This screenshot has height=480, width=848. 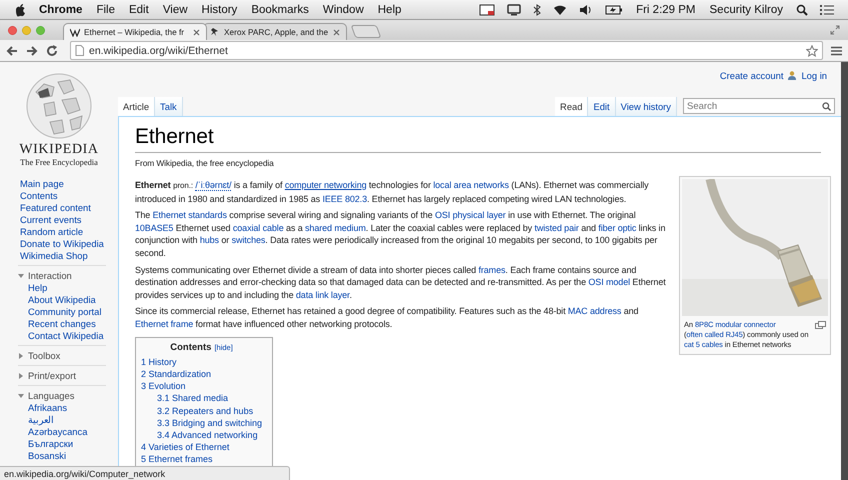 What do you see at coordinates (62, 243) in the screenshot?
I see `sidebar-link: Donate to Wikipedia` at bounding box center [62, 243].